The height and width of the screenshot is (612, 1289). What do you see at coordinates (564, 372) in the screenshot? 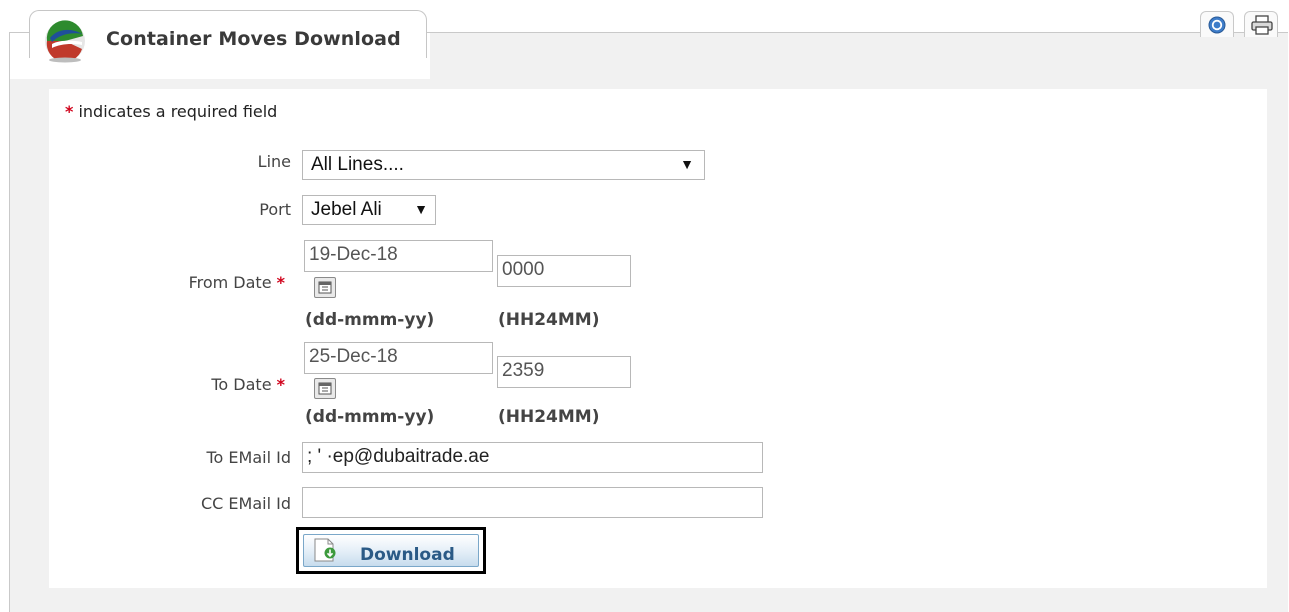
I see `to-time-input: 2359` at bounding box center [564, 372].